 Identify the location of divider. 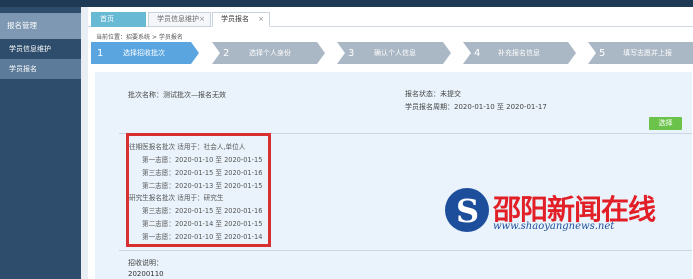
(405, 250).